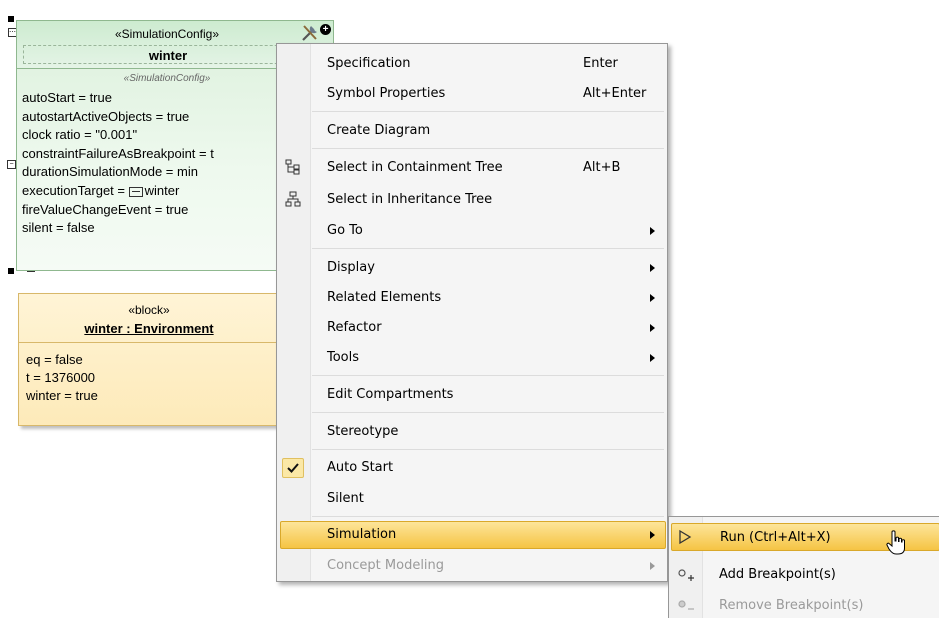 The height and width of the screenshot is (620, 939). I want to click on execution-target-value: winter, so click(162, 190).